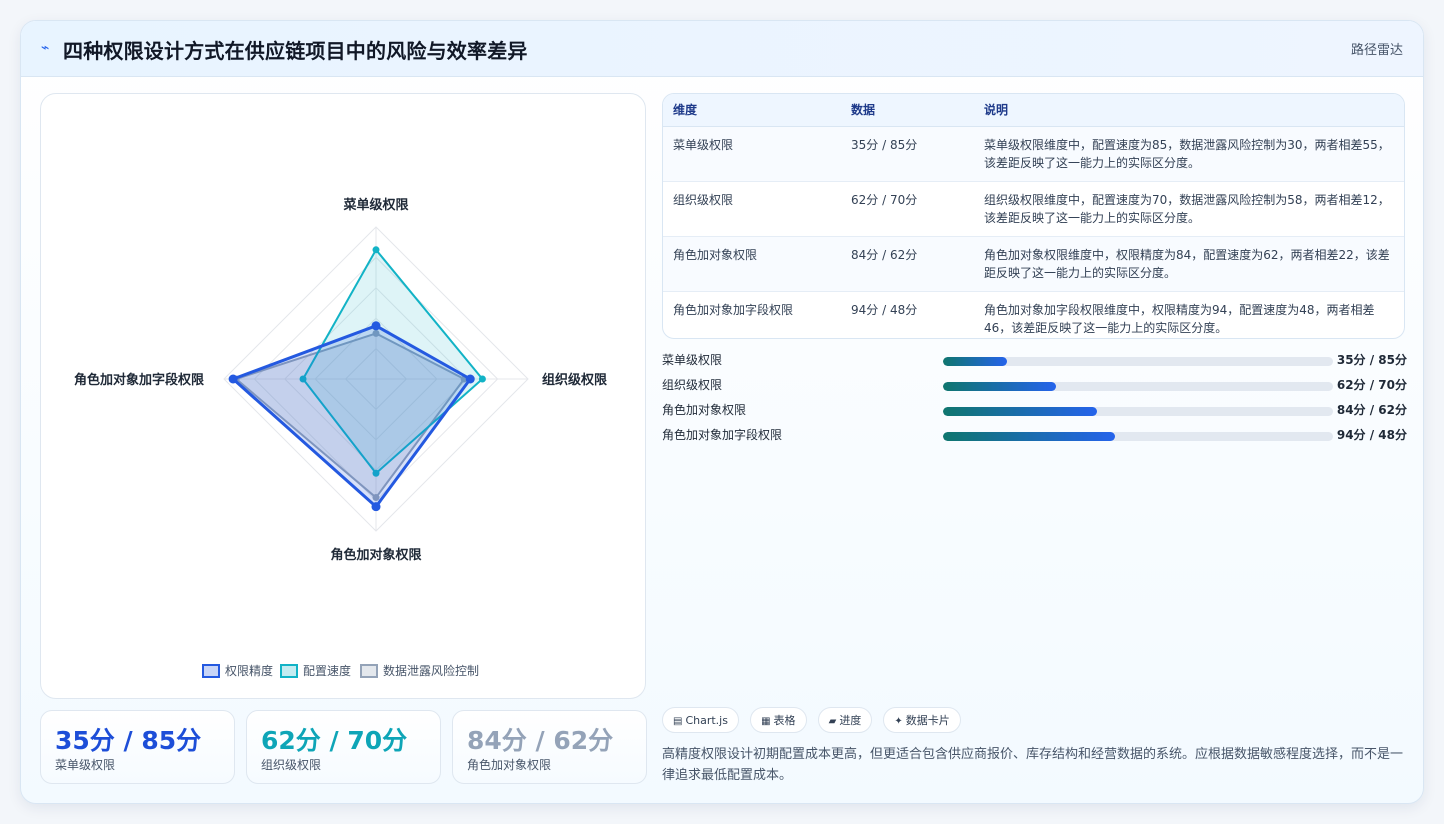  I want to click on chip-data-card: ✦ 数据卡片, so click(922, 720).